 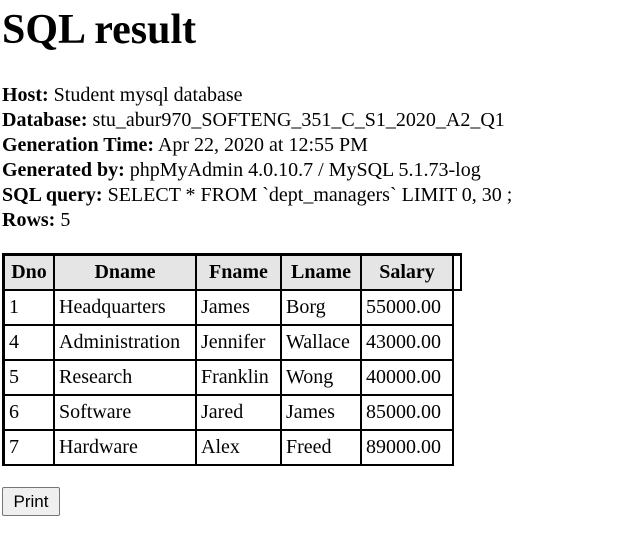 I want to click on cell-salary: 43000.00, so click(x=408, y=343).